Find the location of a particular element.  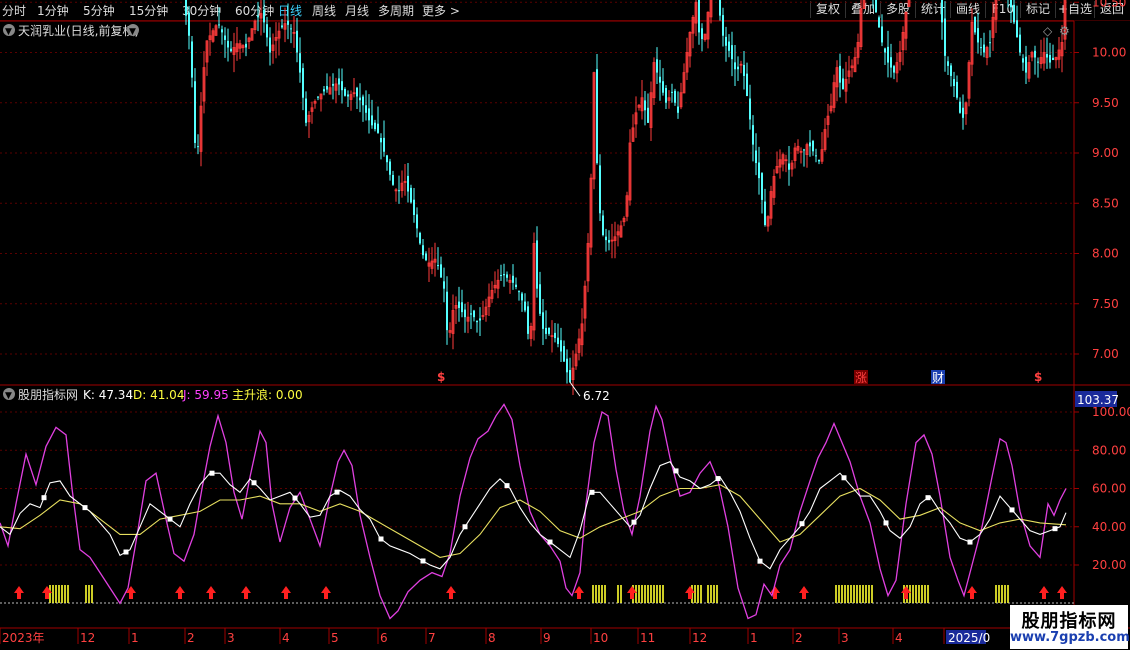

date-label: 5 is located at coordinates (335, 638).